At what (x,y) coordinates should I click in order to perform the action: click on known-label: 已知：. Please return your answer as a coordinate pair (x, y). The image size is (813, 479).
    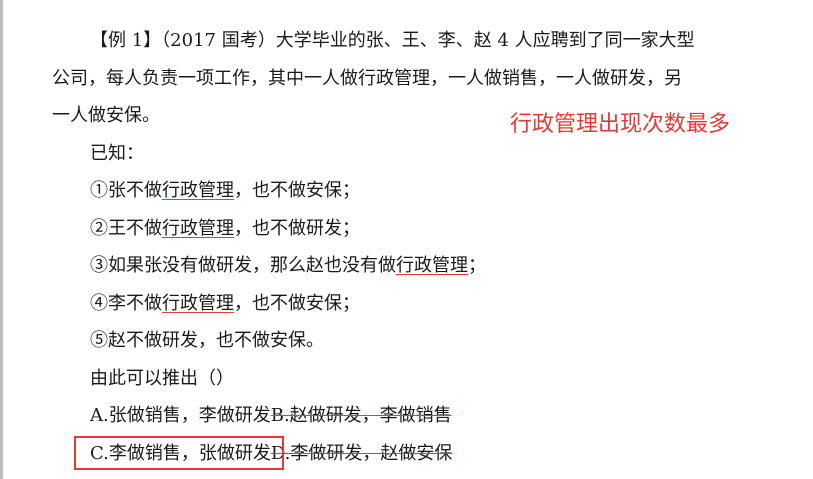
    Looking at the image, I should click on (117, 153).